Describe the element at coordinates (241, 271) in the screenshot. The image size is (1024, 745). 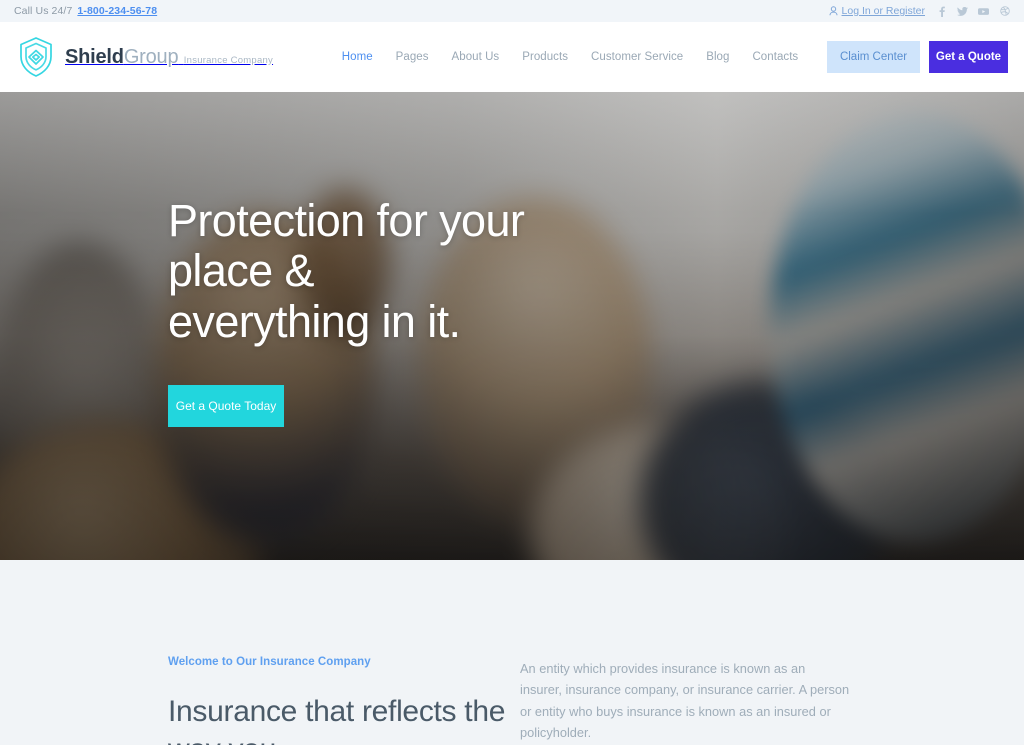
I see `hero-title-line-2: place &` at that location.